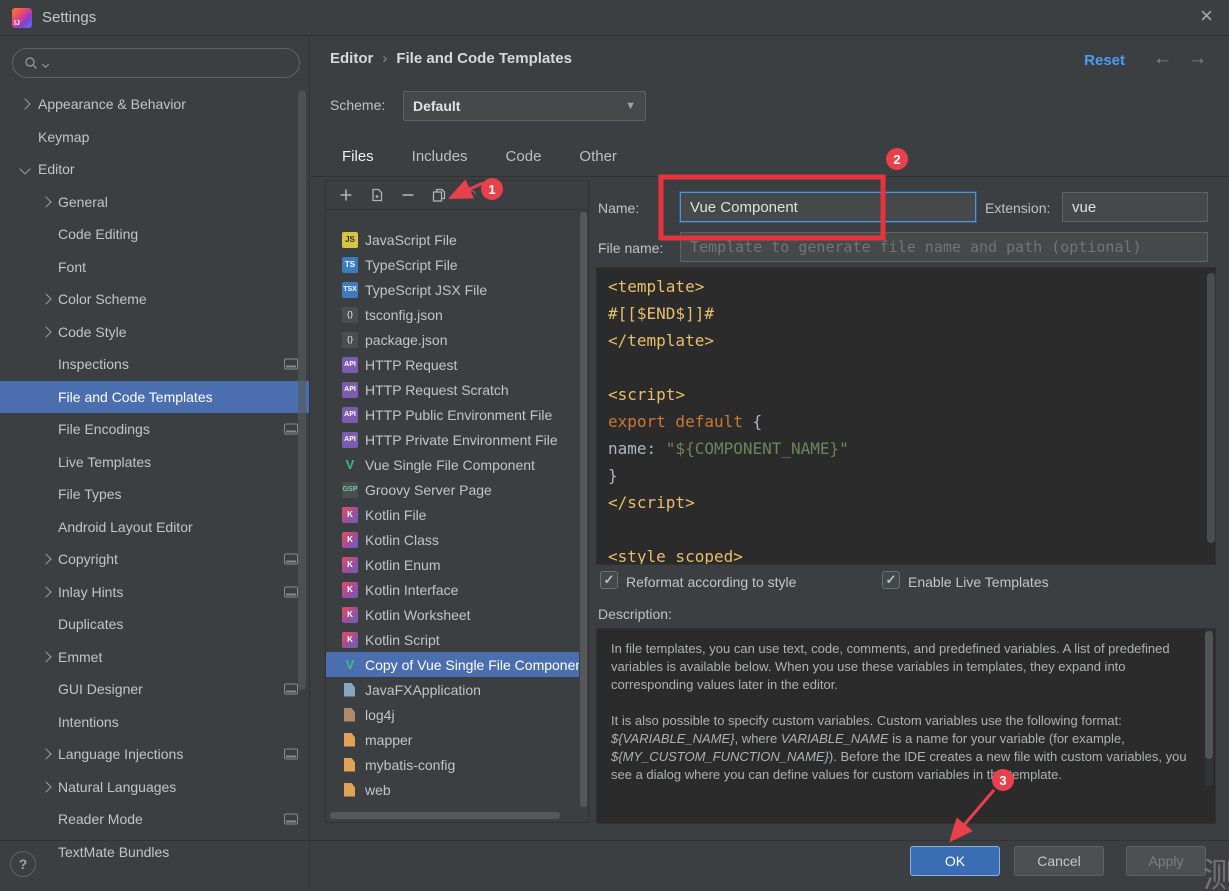  Describe the element at coordinates (630, 106) in the screenshot. I see `dropdown-caret-icon: ▼` at that location.